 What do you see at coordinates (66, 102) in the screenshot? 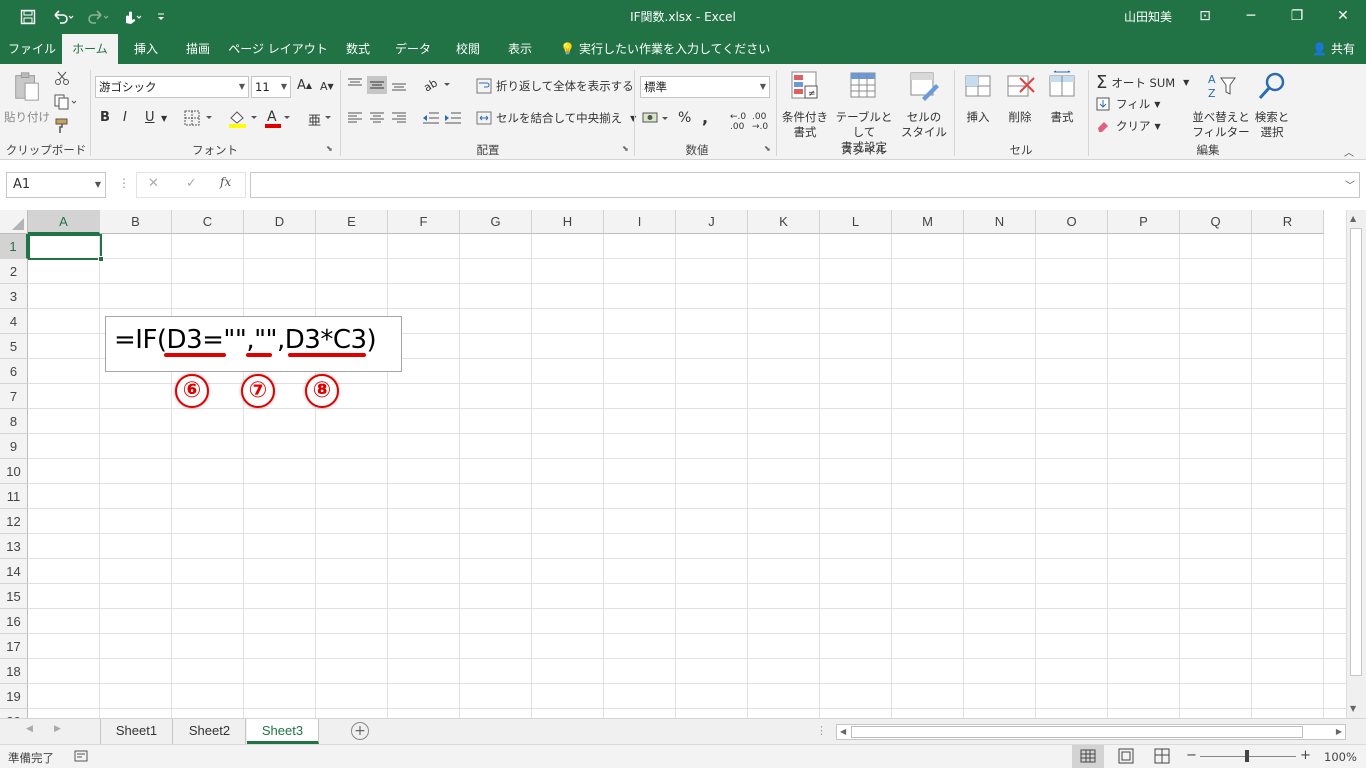
I see `copy-icon` at bounding box center [66, 102].